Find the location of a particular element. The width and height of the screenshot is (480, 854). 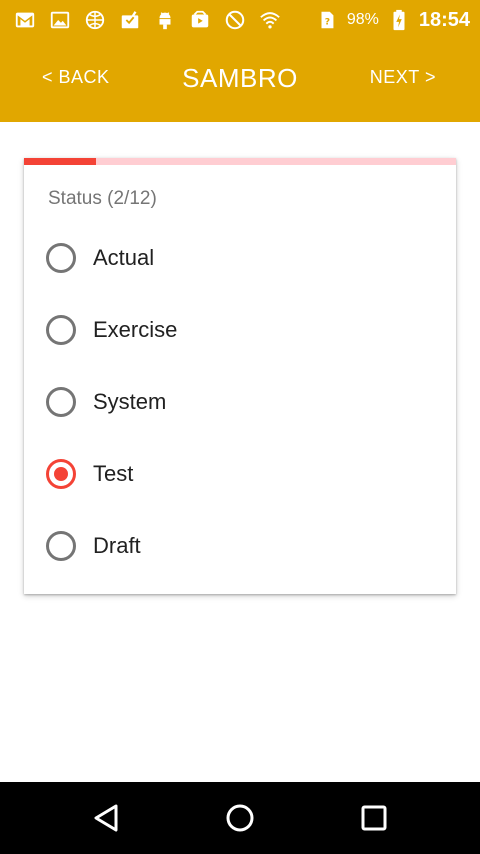

question-label: Status (2/12) is located at coordinates (102, 198).